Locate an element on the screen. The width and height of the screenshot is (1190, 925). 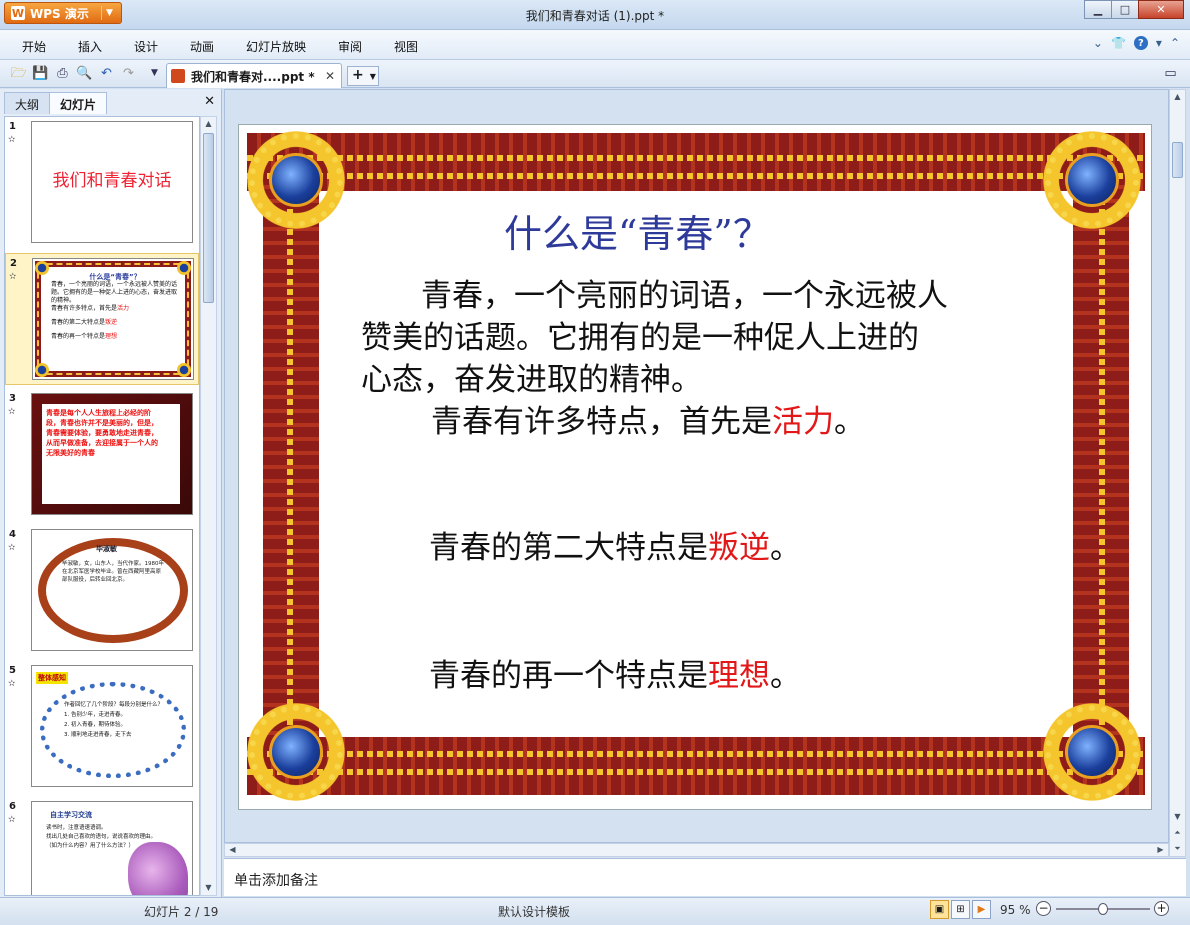
menu-design: 设计 is located at coordinates (146, 46).